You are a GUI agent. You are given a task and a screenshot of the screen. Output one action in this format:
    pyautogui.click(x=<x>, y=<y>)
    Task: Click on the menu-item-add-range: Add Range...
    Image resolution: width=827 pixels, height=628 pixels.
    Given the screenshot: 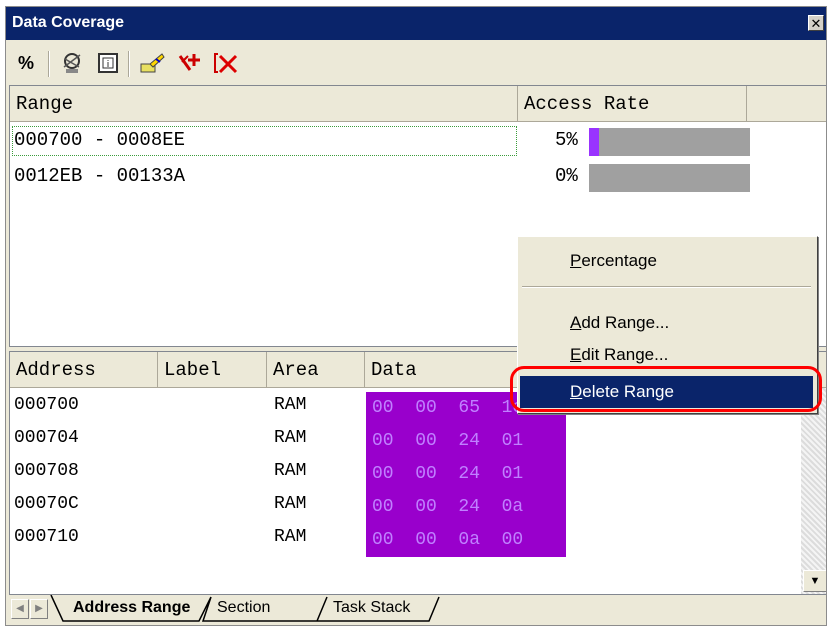 What is the action you would take?
    pyautogui.click(x=666, y=323)
    